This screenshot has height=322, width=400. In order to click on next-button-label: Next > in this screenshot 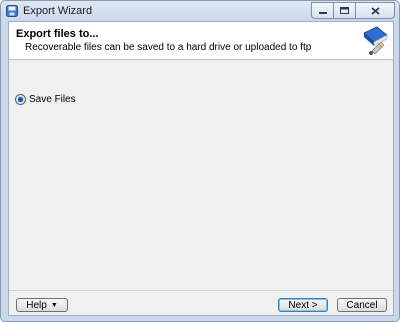, I will do `click(303, 305)`.